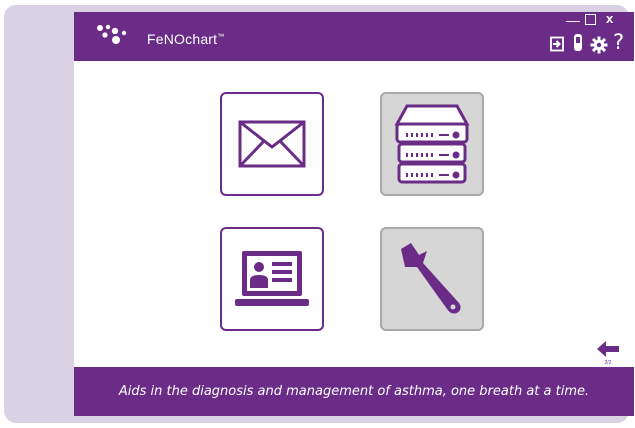 This screenshot has height=428, width=635. I want to click on laptop-profile-icon, so click(272, 278).